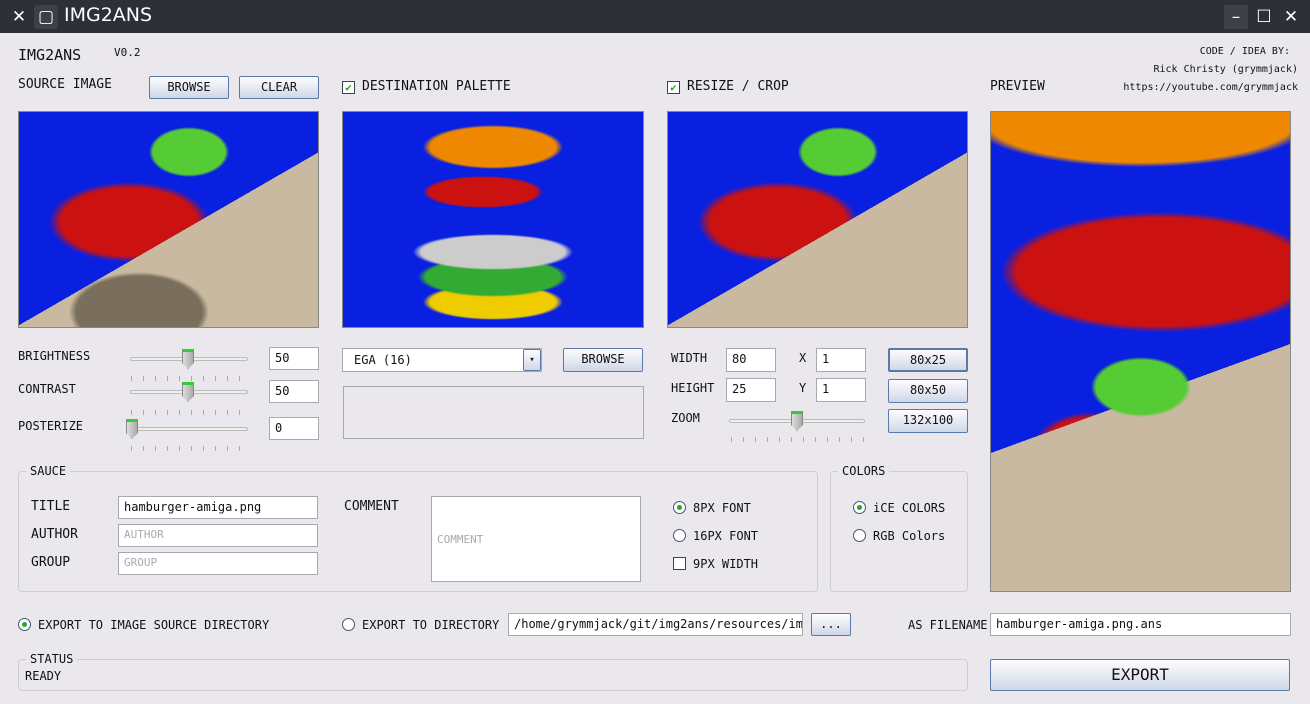 The image size is (1310, 704). Describe the element at coordinates (909, 508) in the screenshot. I see `ice-colors-label: iCE COLORS` at that location.